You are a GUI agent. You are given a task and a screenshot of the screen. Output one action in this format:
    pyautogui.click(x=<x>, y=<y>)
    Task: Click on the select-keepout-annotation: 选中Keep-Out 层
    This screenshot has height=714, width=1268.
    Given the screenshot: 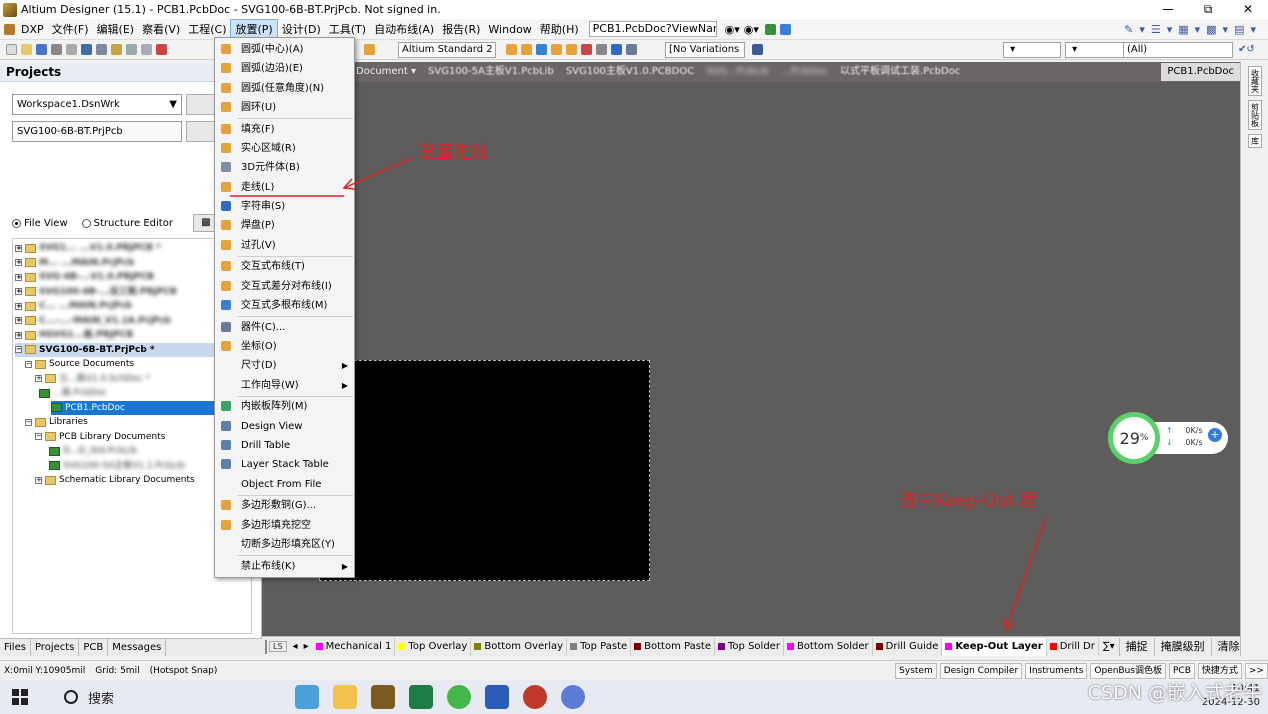 What is the action you would take?
    pyautogui.click(x=969, y=501)
    